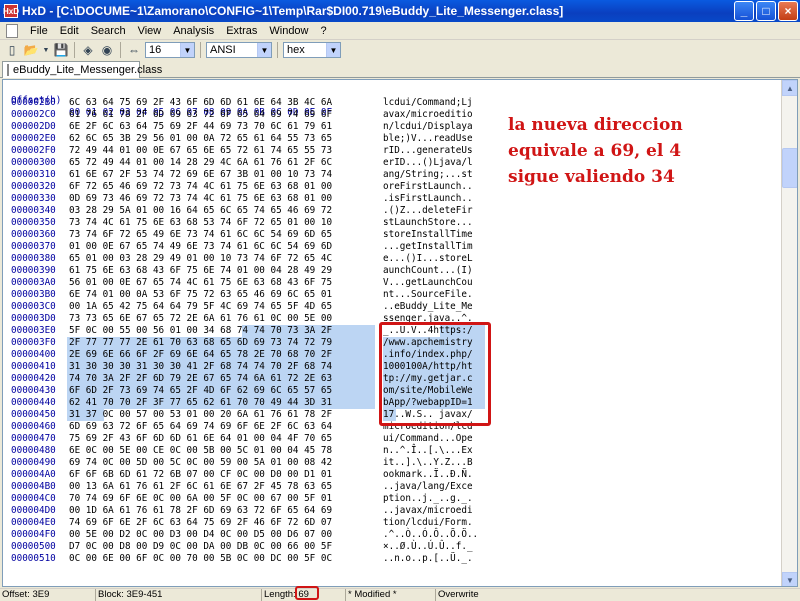 The width and height of the screenshot is (800, 601). I want to click on row-ascii: lcdui/Command;Lj, so click(428, 103).